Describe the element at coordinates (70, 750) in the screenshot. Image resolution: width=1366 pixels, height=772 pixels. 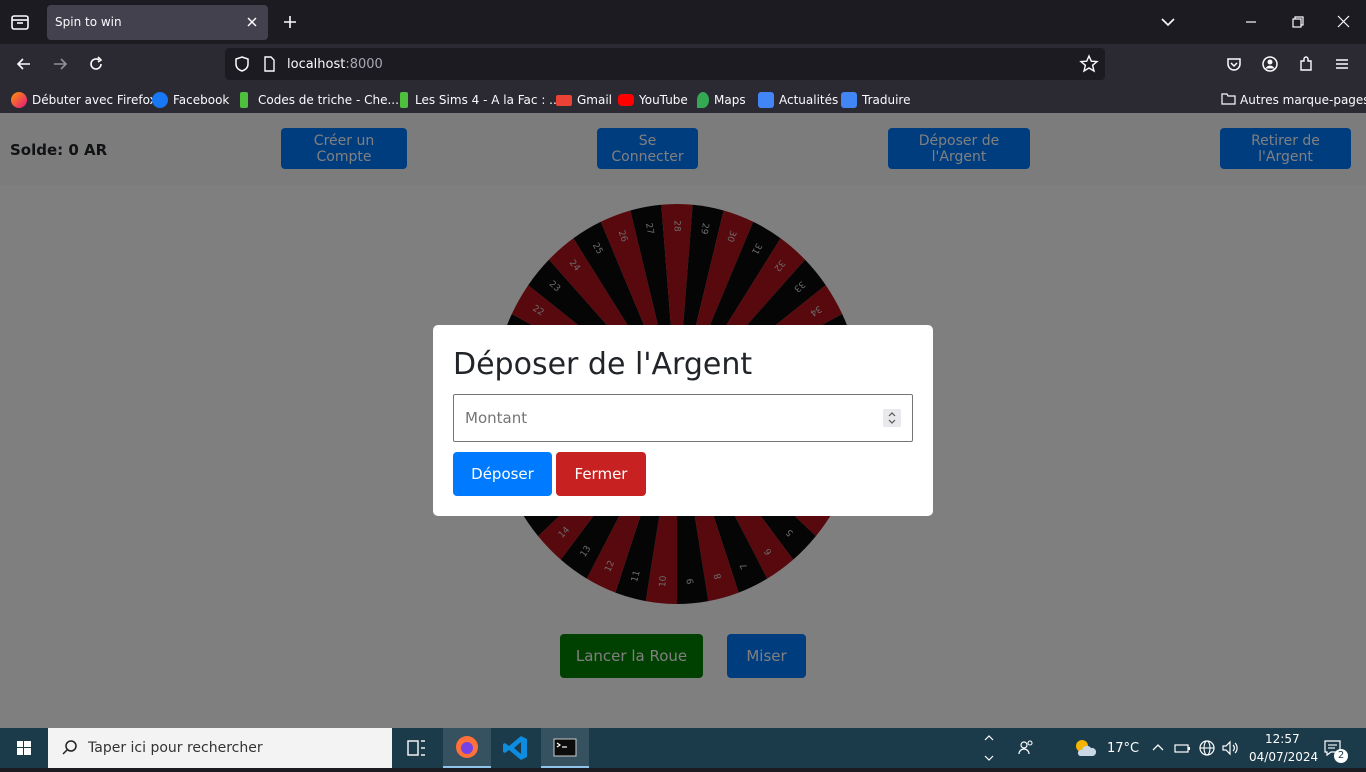
I see `search-icon` at that location.